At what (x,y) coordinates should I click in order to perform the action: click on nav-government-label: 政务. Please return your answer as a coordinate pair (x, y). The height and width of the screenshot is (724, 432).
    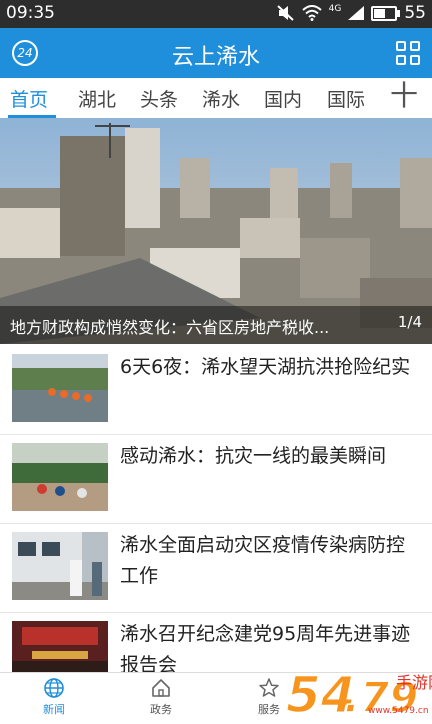
    Looking at the image, I should click on (161, 709).